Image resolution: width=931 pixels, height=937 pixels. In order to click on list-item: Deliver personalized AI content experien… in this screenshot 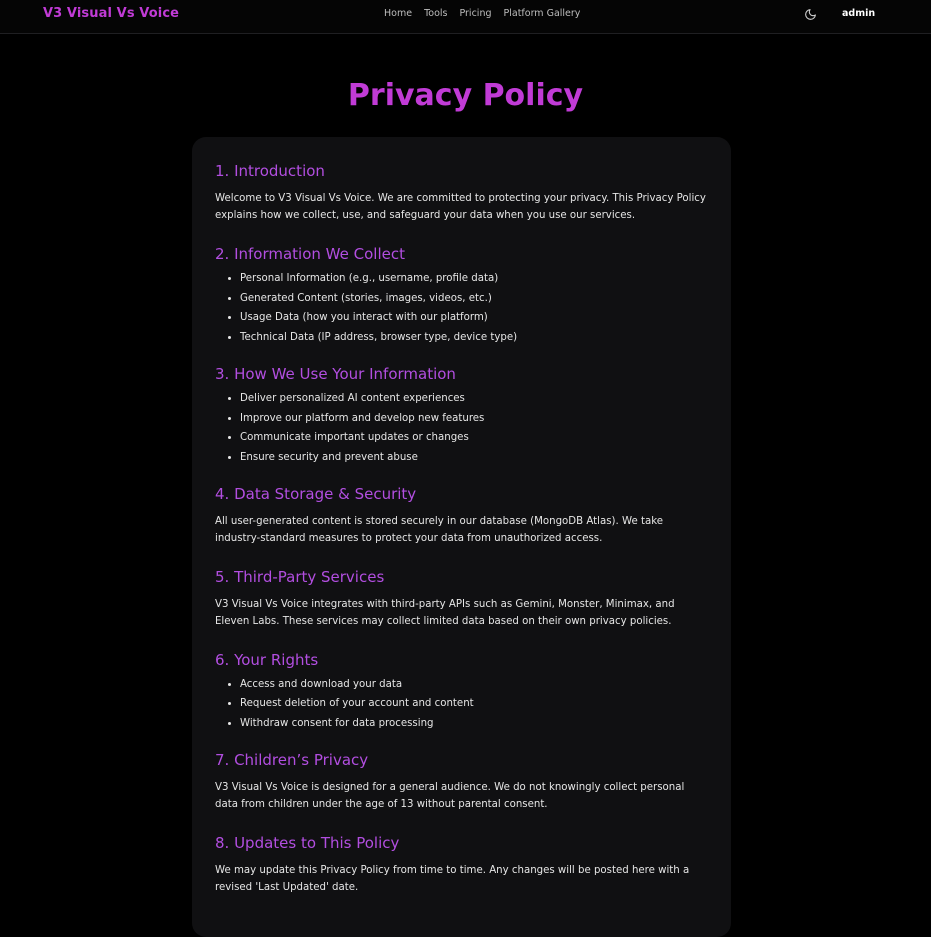, I will do `click(474, 399)`.